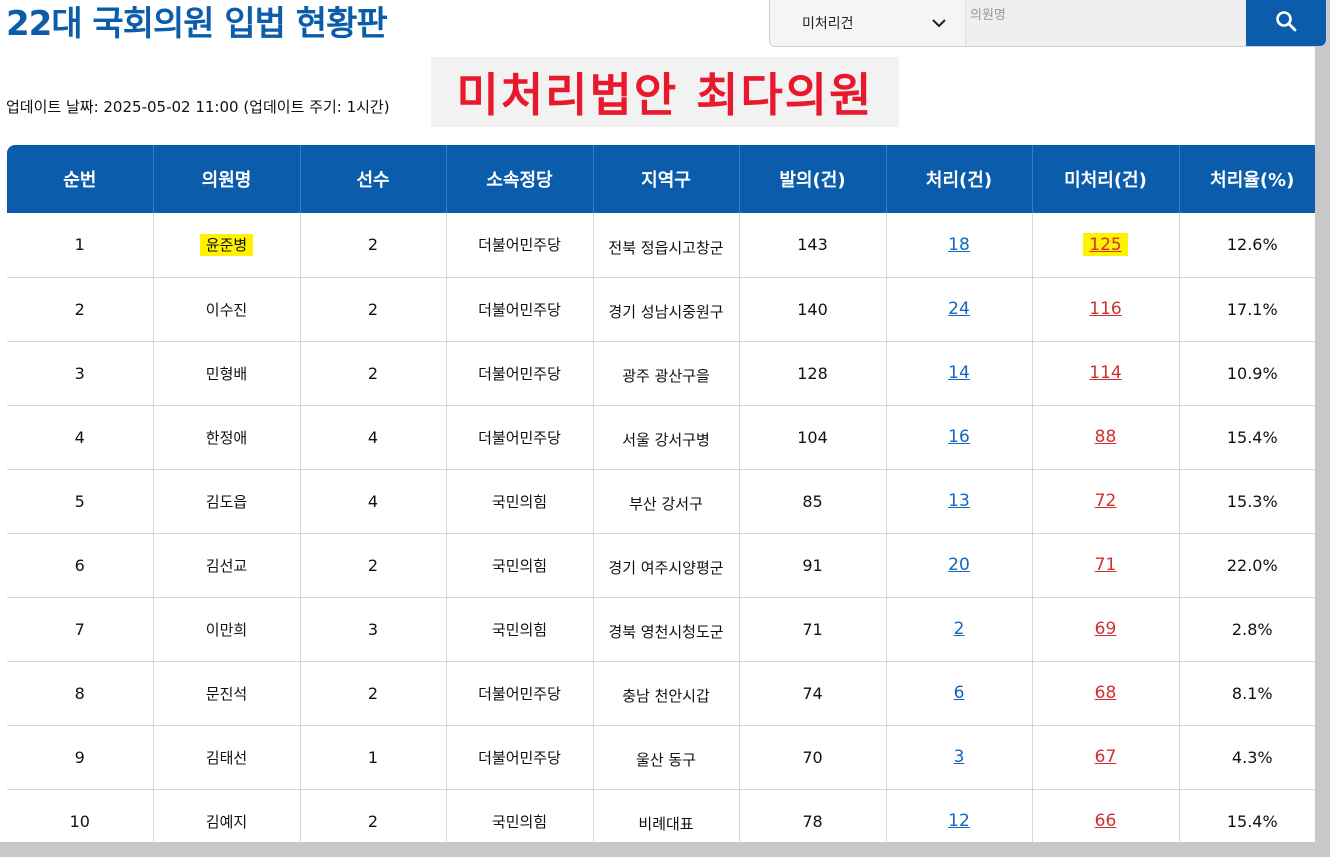 This screenshot has height=857, width=1330. I want to click on cell-member-name: 한정애, so click(226, 437).